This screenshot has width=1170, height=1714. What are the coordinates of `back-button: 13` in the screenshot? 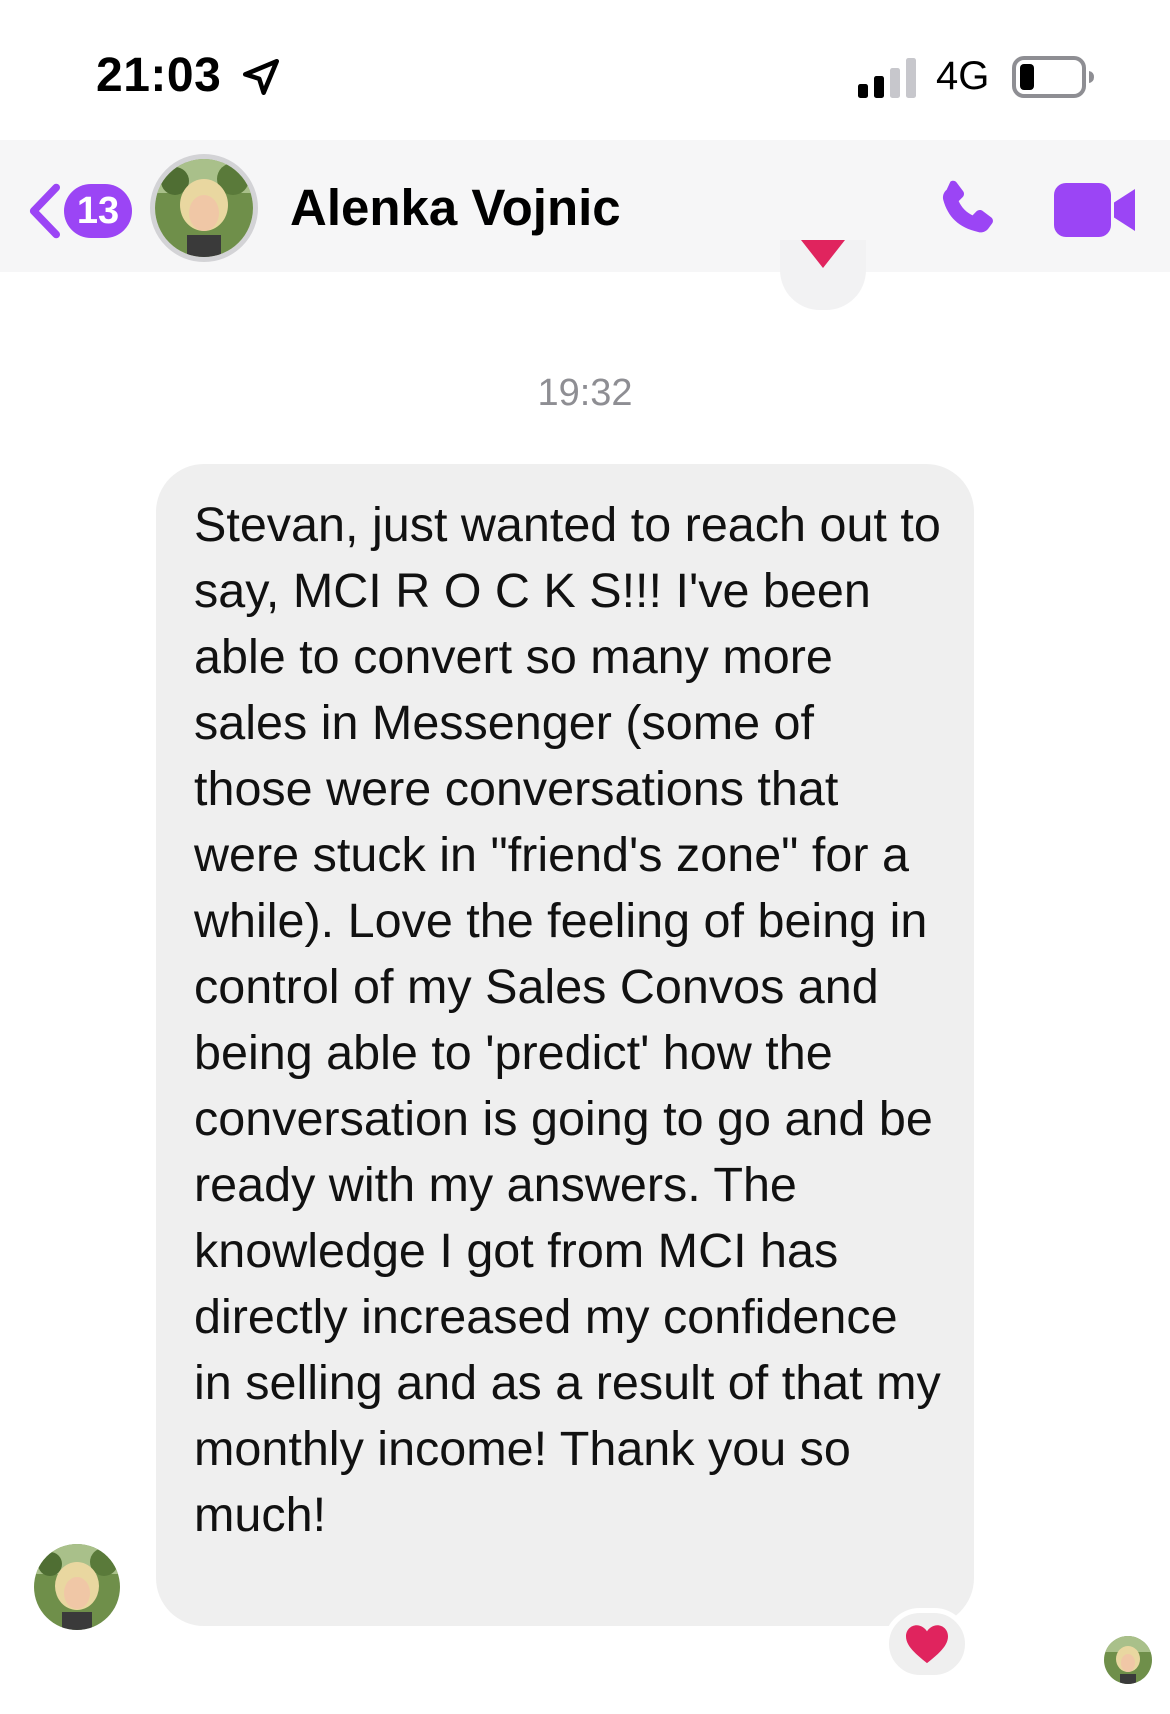 It's located at (80, 211).